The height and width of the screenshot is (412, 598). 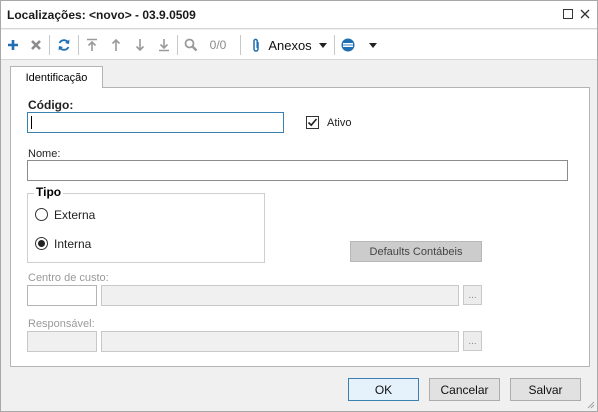 I want to click on search-icon, so click(x=191, y=45).